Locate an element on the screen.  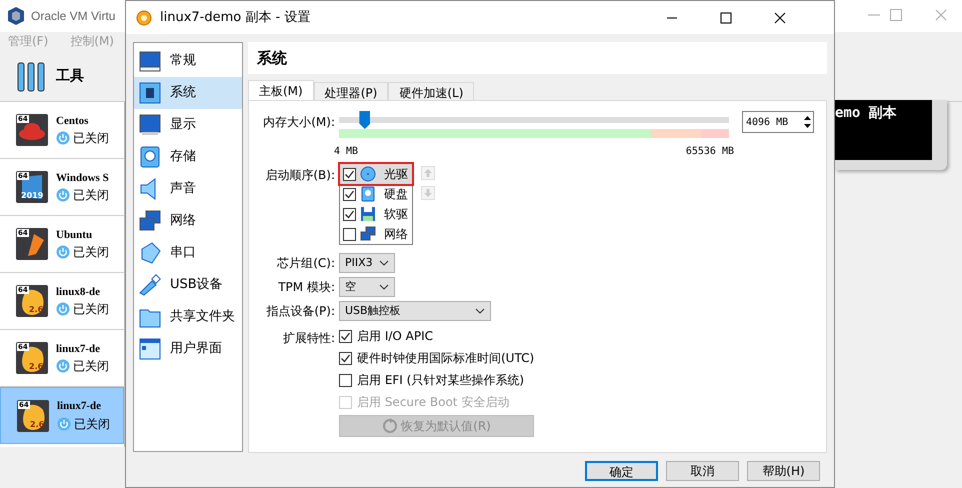
scale-min-label: 4 MB is located at coordinates (346, 152).